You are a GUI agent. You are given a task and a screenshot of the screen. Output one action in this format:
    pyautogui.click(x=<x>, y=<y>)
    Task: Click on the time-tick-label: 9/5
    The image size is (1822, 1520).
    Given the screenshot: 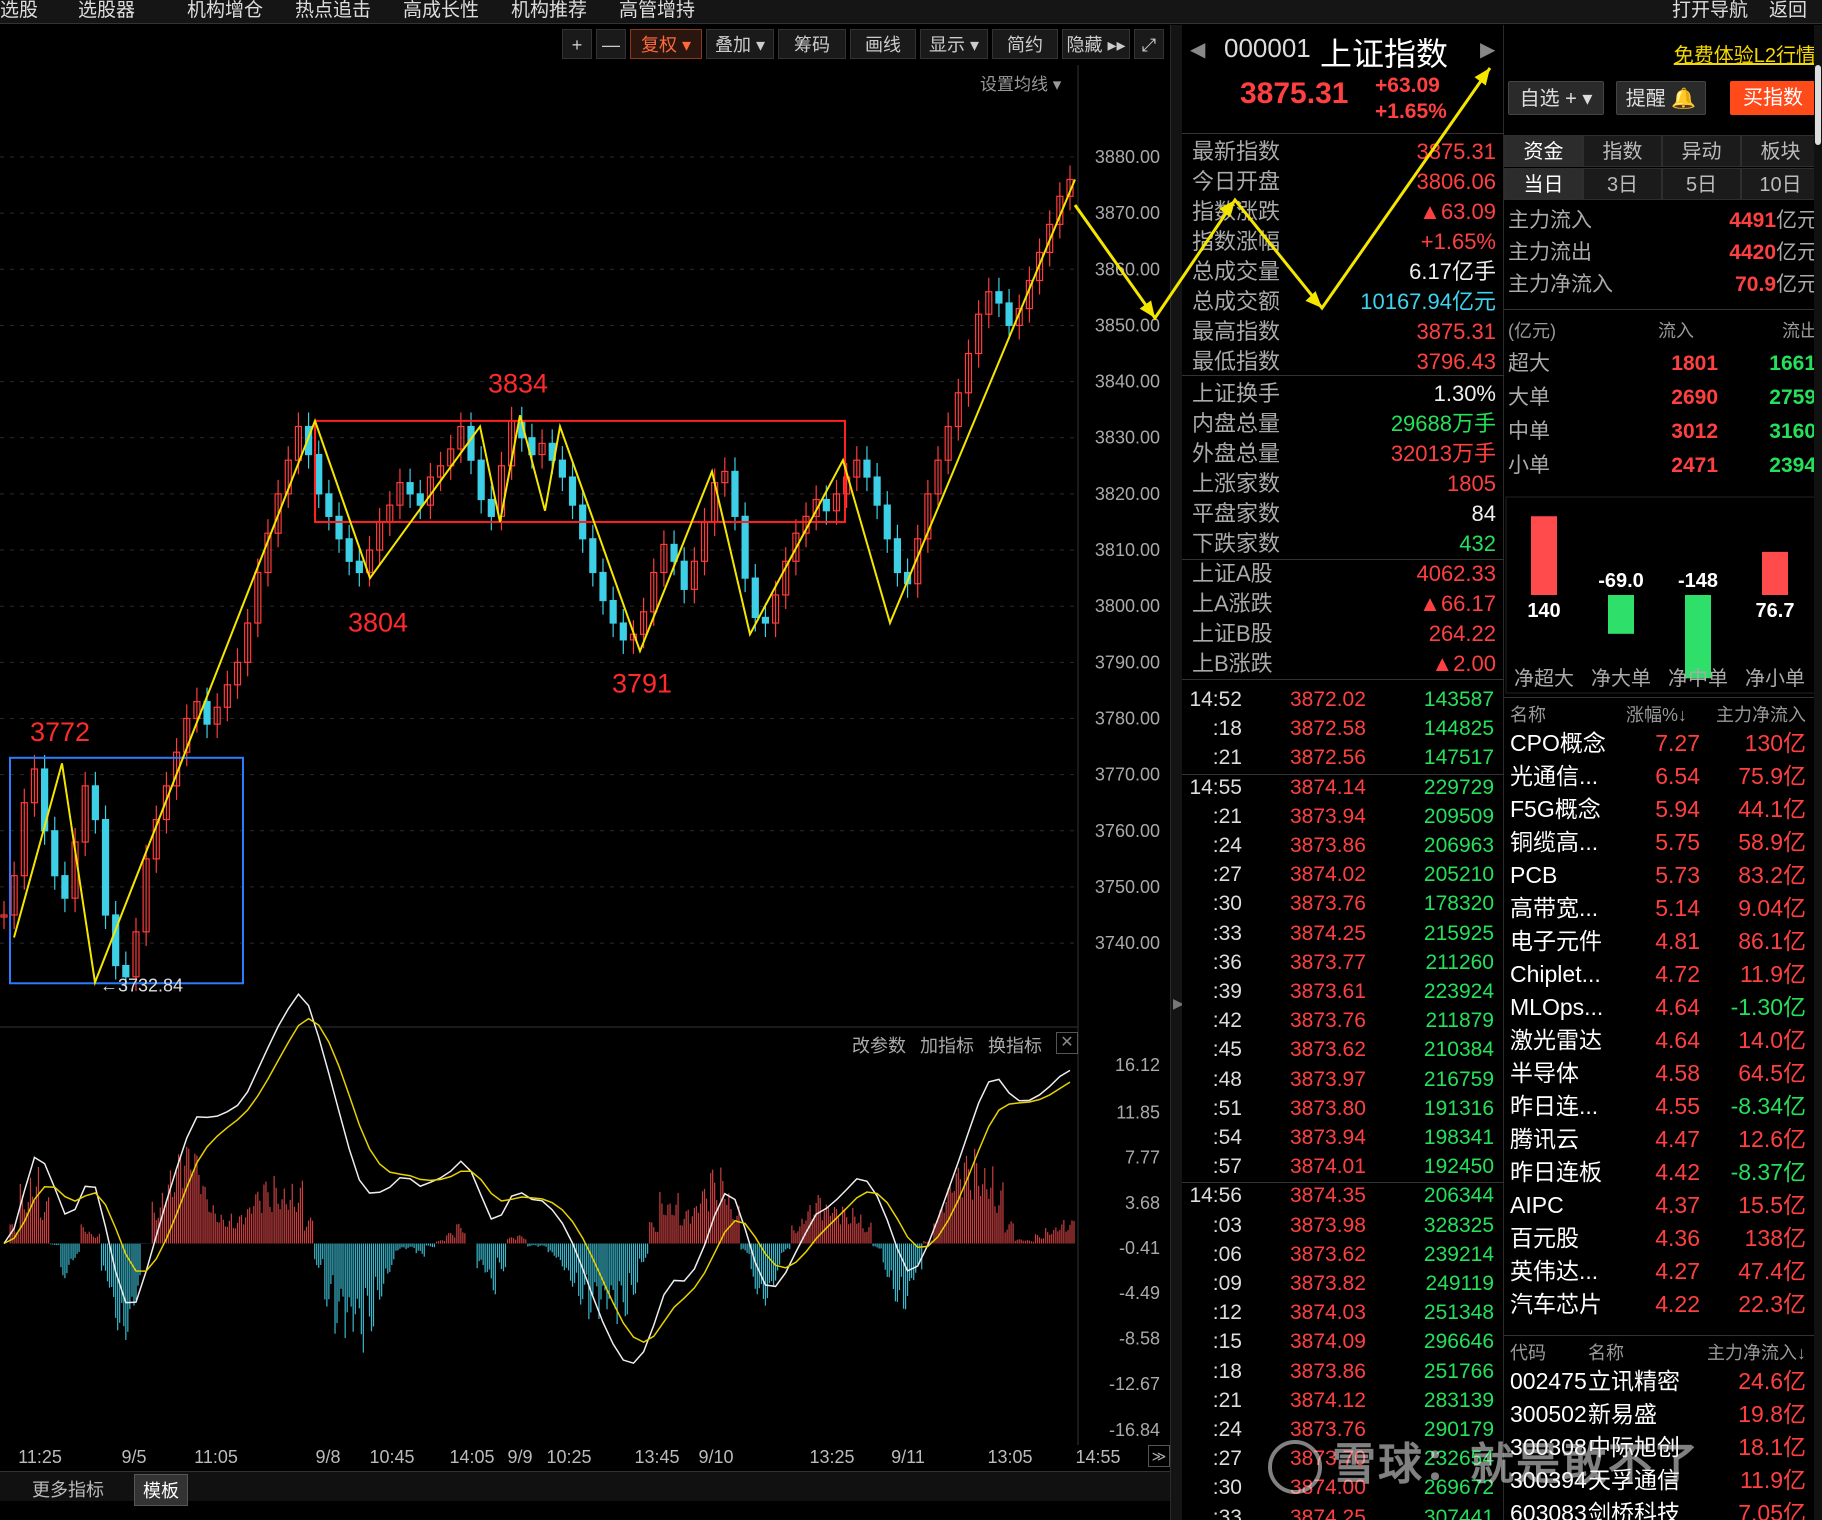 What is the action you would take?
    pyautogui.click(x=133, y=1457)
    